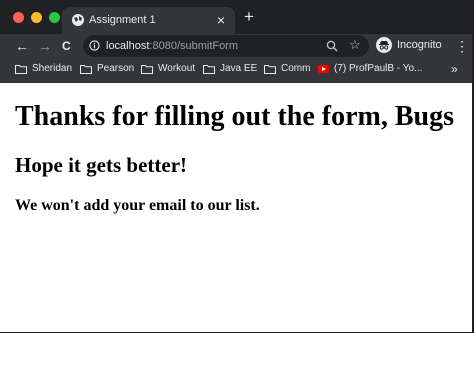  What do you see at coordinates (177, 68) in the screenshot?
I see `bookmark-label: Workout` at bounding box center [177, 68].